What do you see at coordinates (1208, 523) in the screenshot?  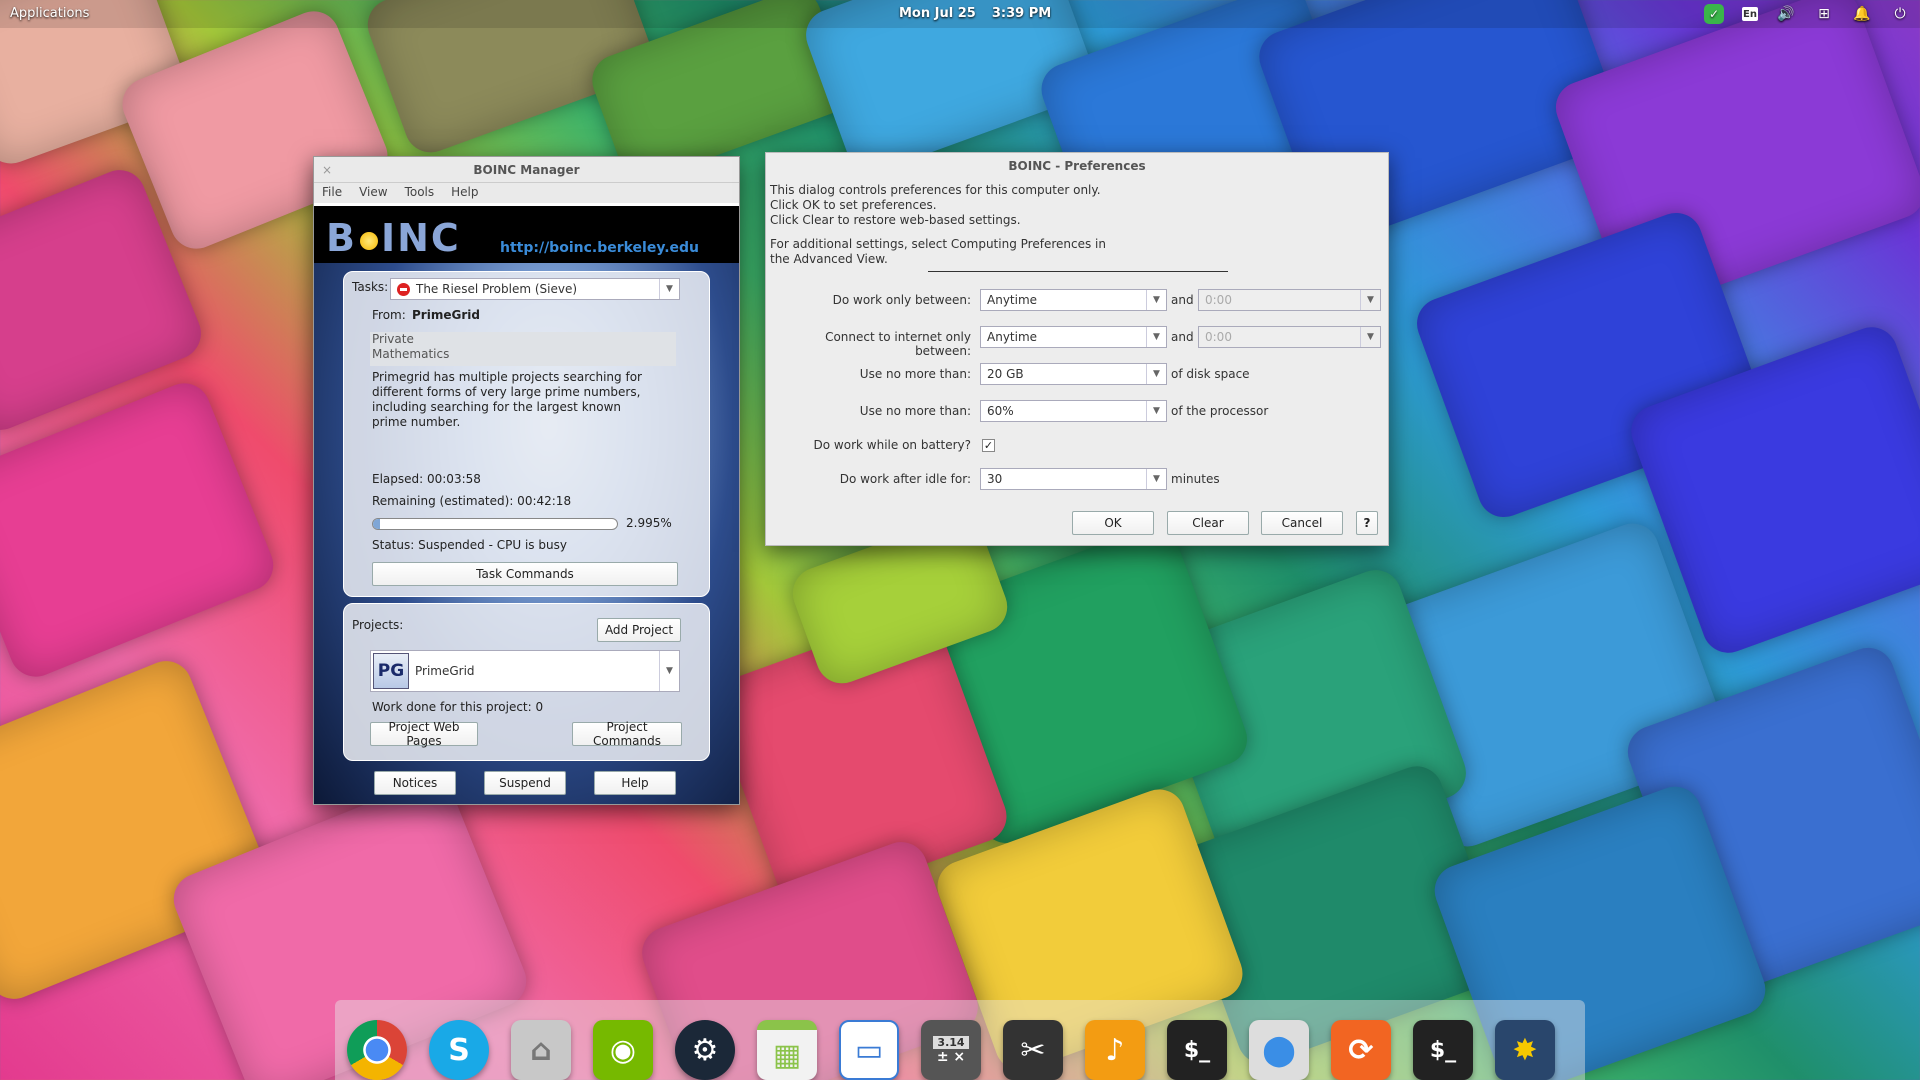 I see `clear-button: Clear` at bounding box center [1208, 523].